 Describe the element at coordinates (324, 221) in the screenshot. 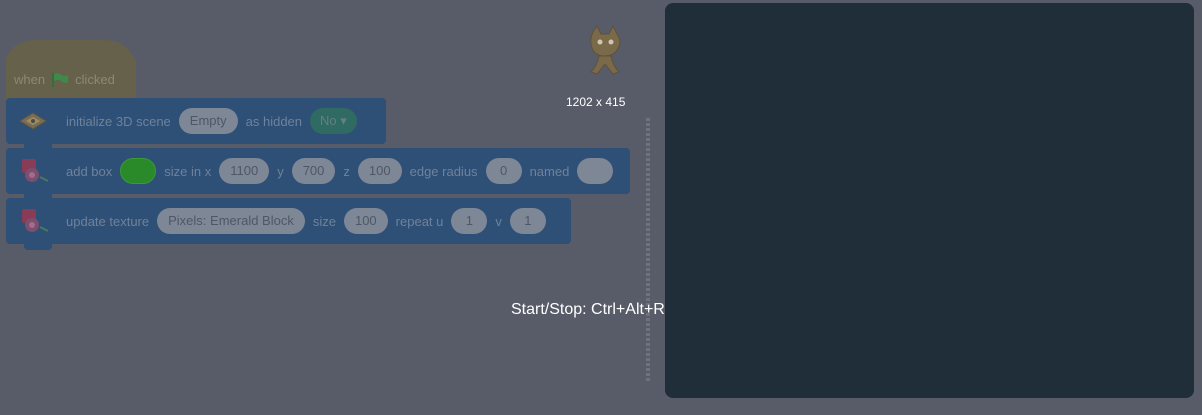

I see `size-label: size` at that location.